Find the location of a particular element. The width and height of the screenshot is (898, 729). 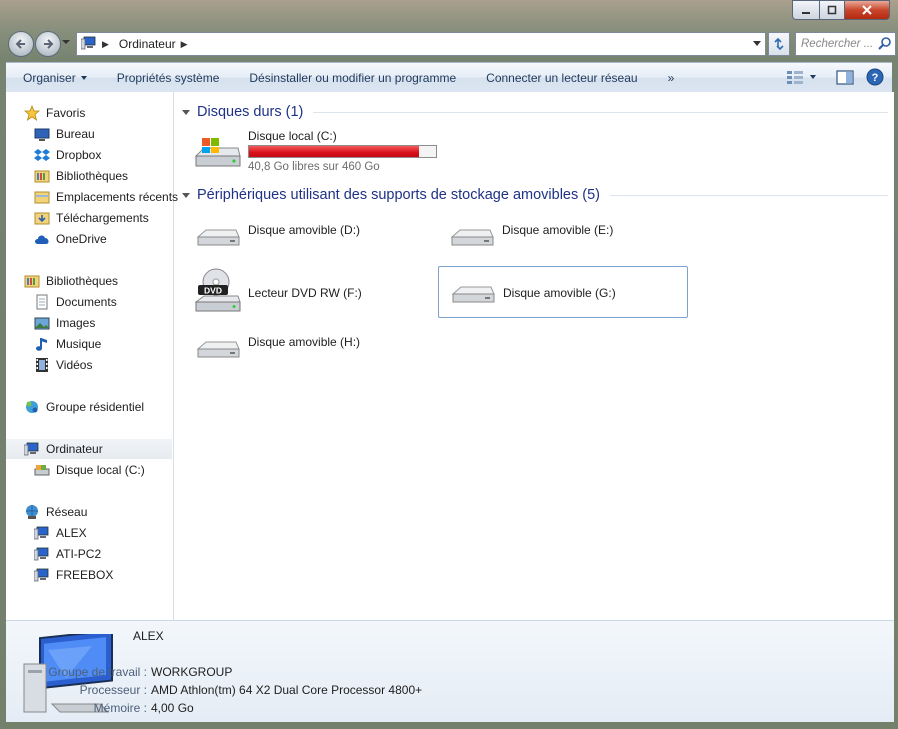

address-history-dropdown is located at coordinates (757, 43).